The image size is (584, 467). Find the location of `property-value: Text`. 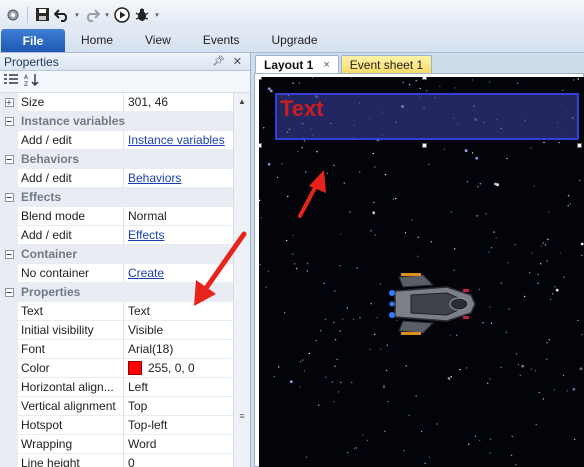

property-value: Text is located at coordinates (137, 311).